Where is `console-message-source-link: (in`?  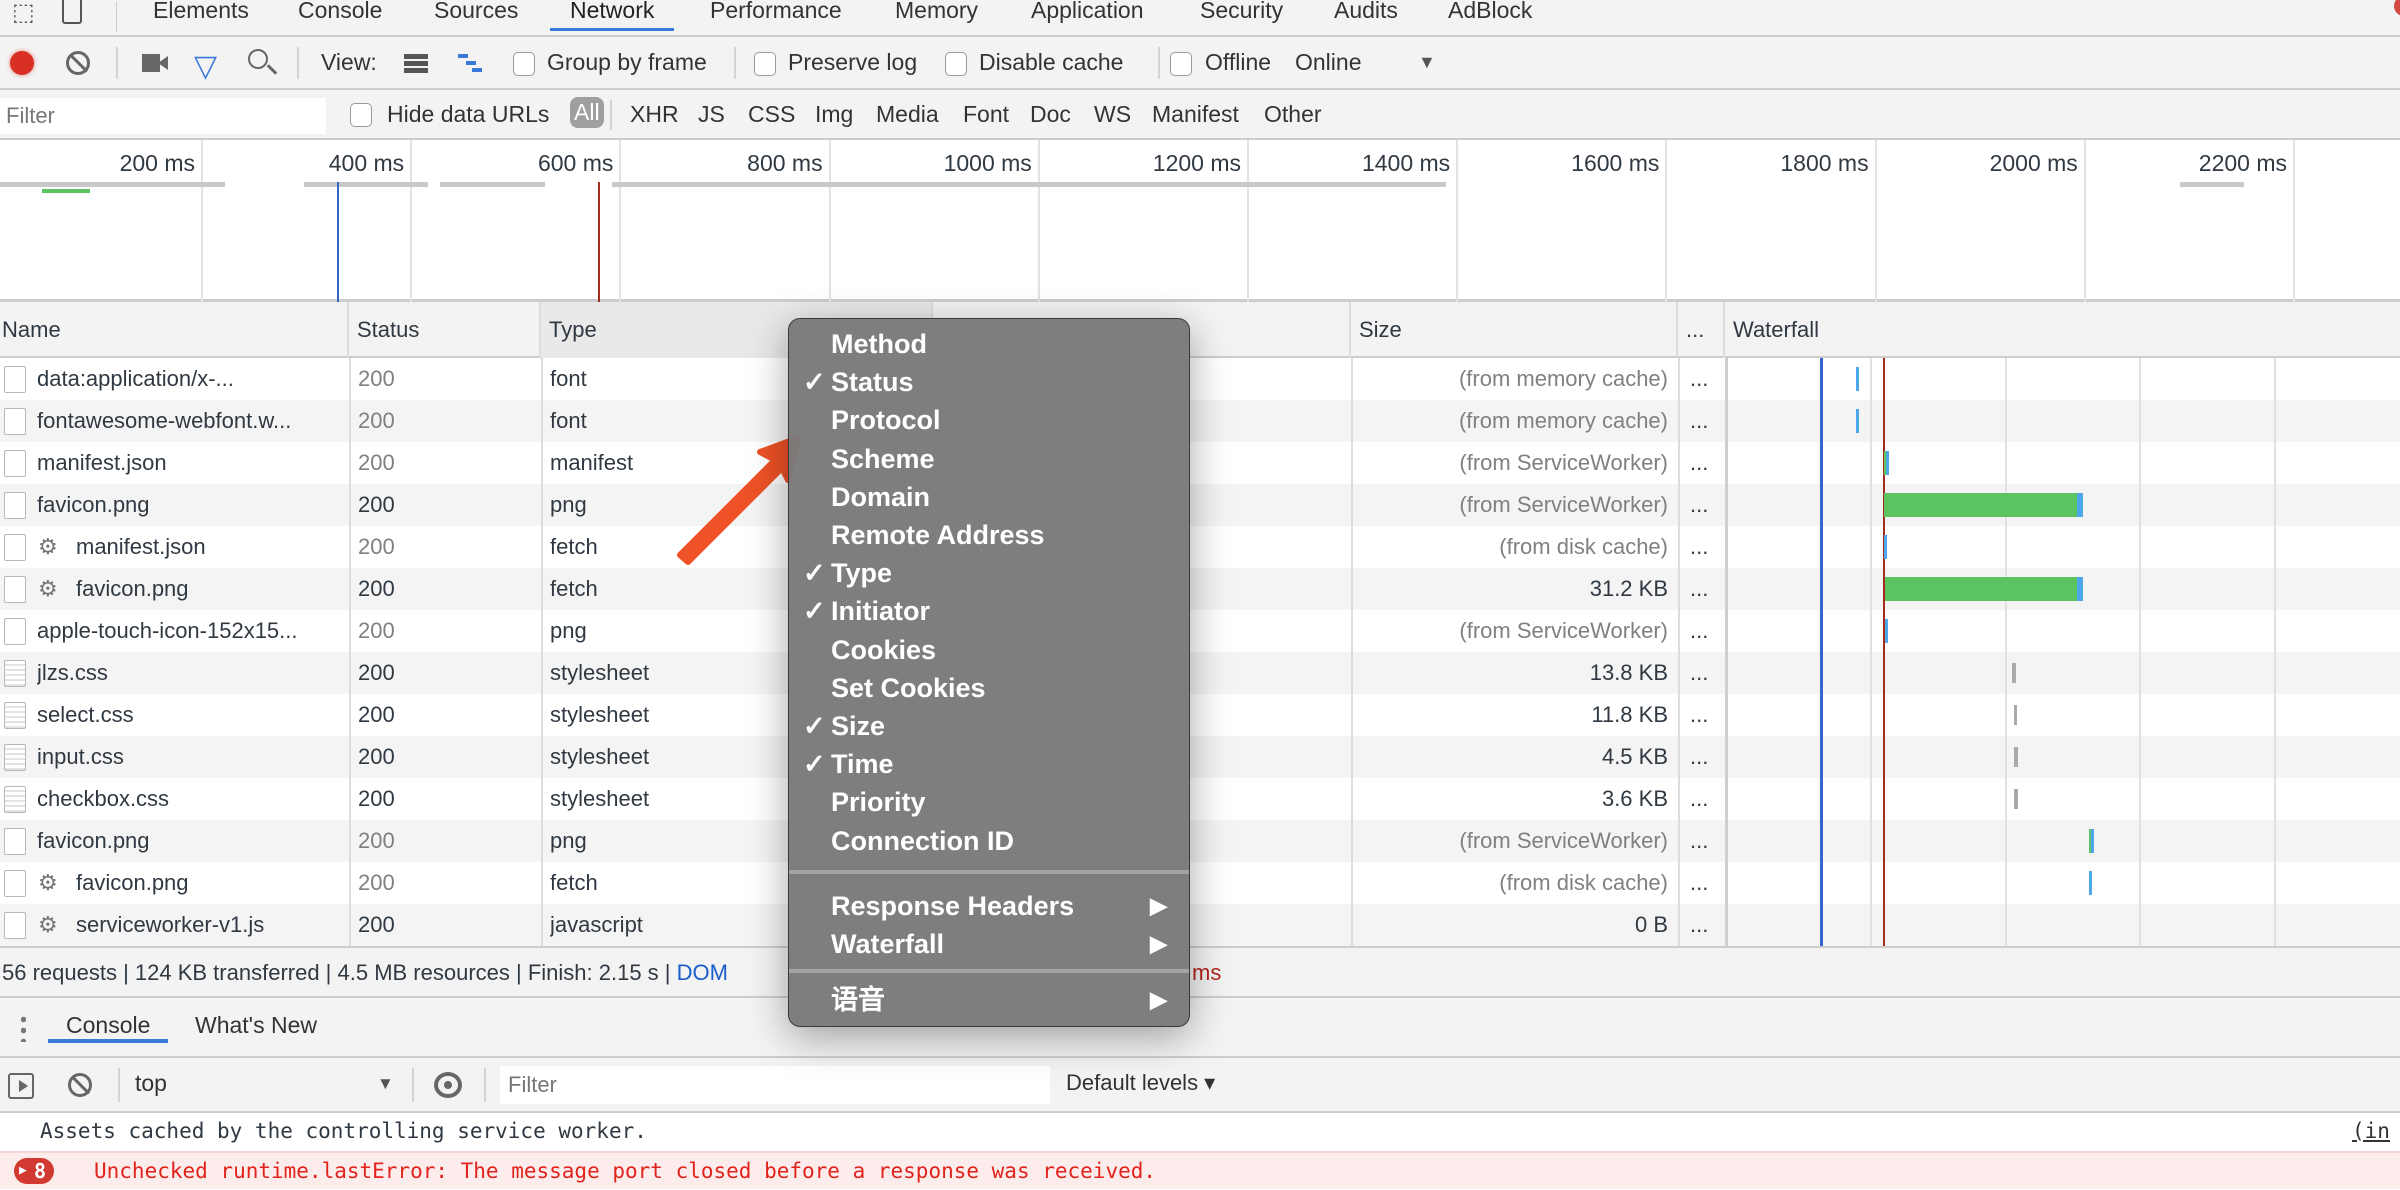 console-message-source-link: (in is located at coordinates (2371, 1131).